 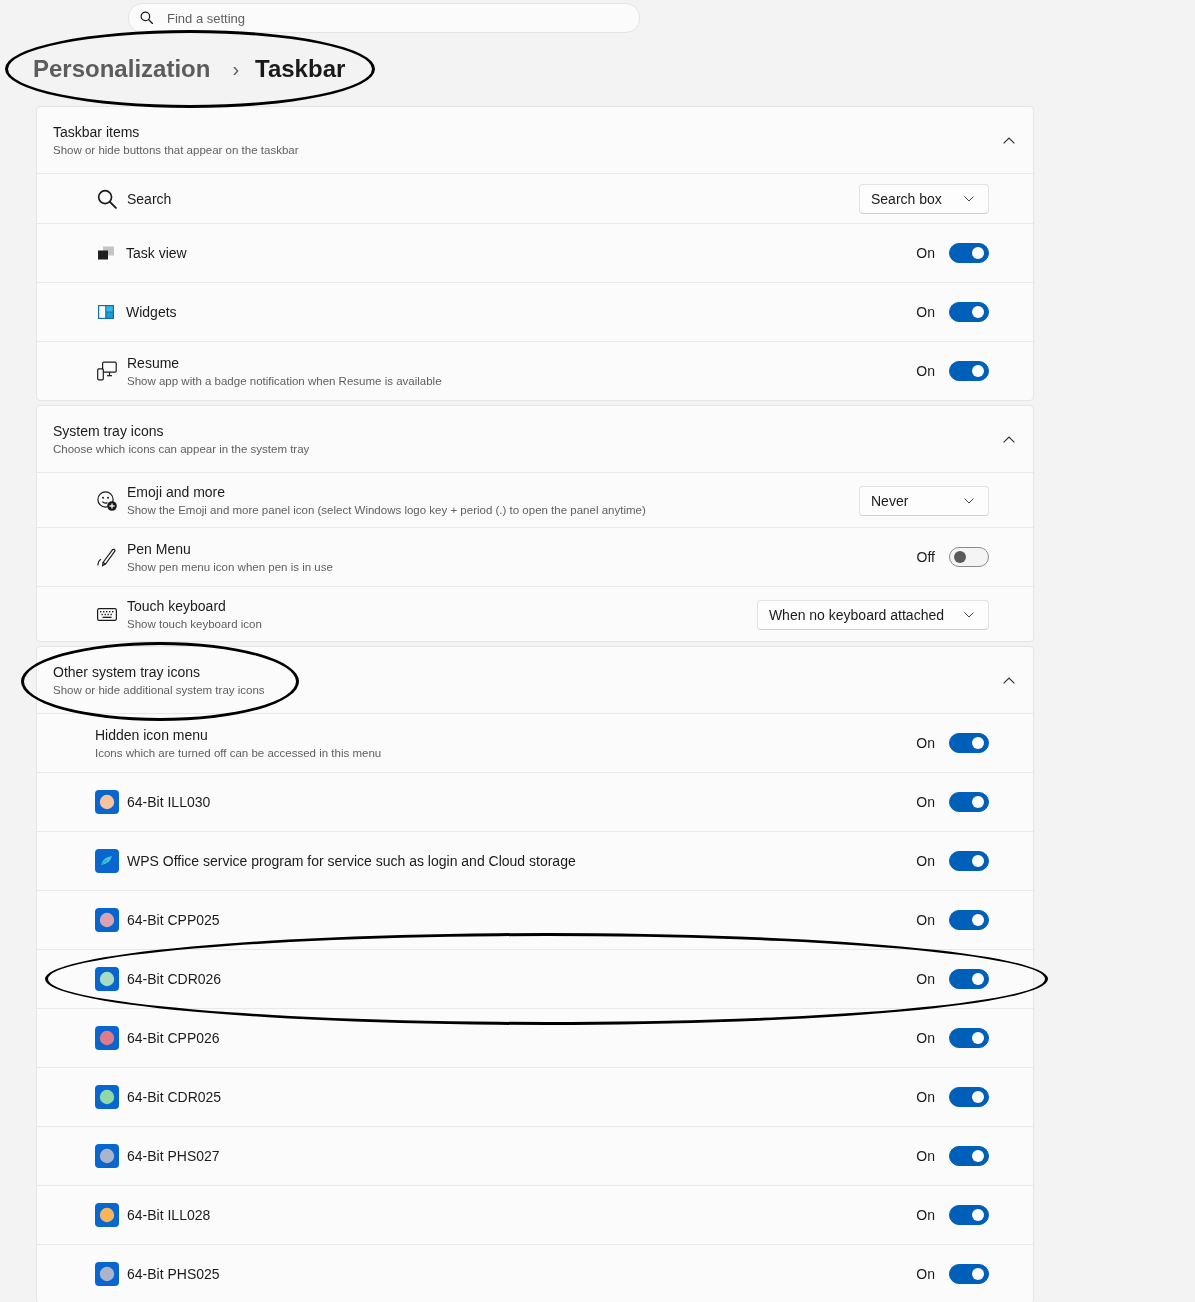 I want to click on setting-label: Search, so click(x=150, y=199).